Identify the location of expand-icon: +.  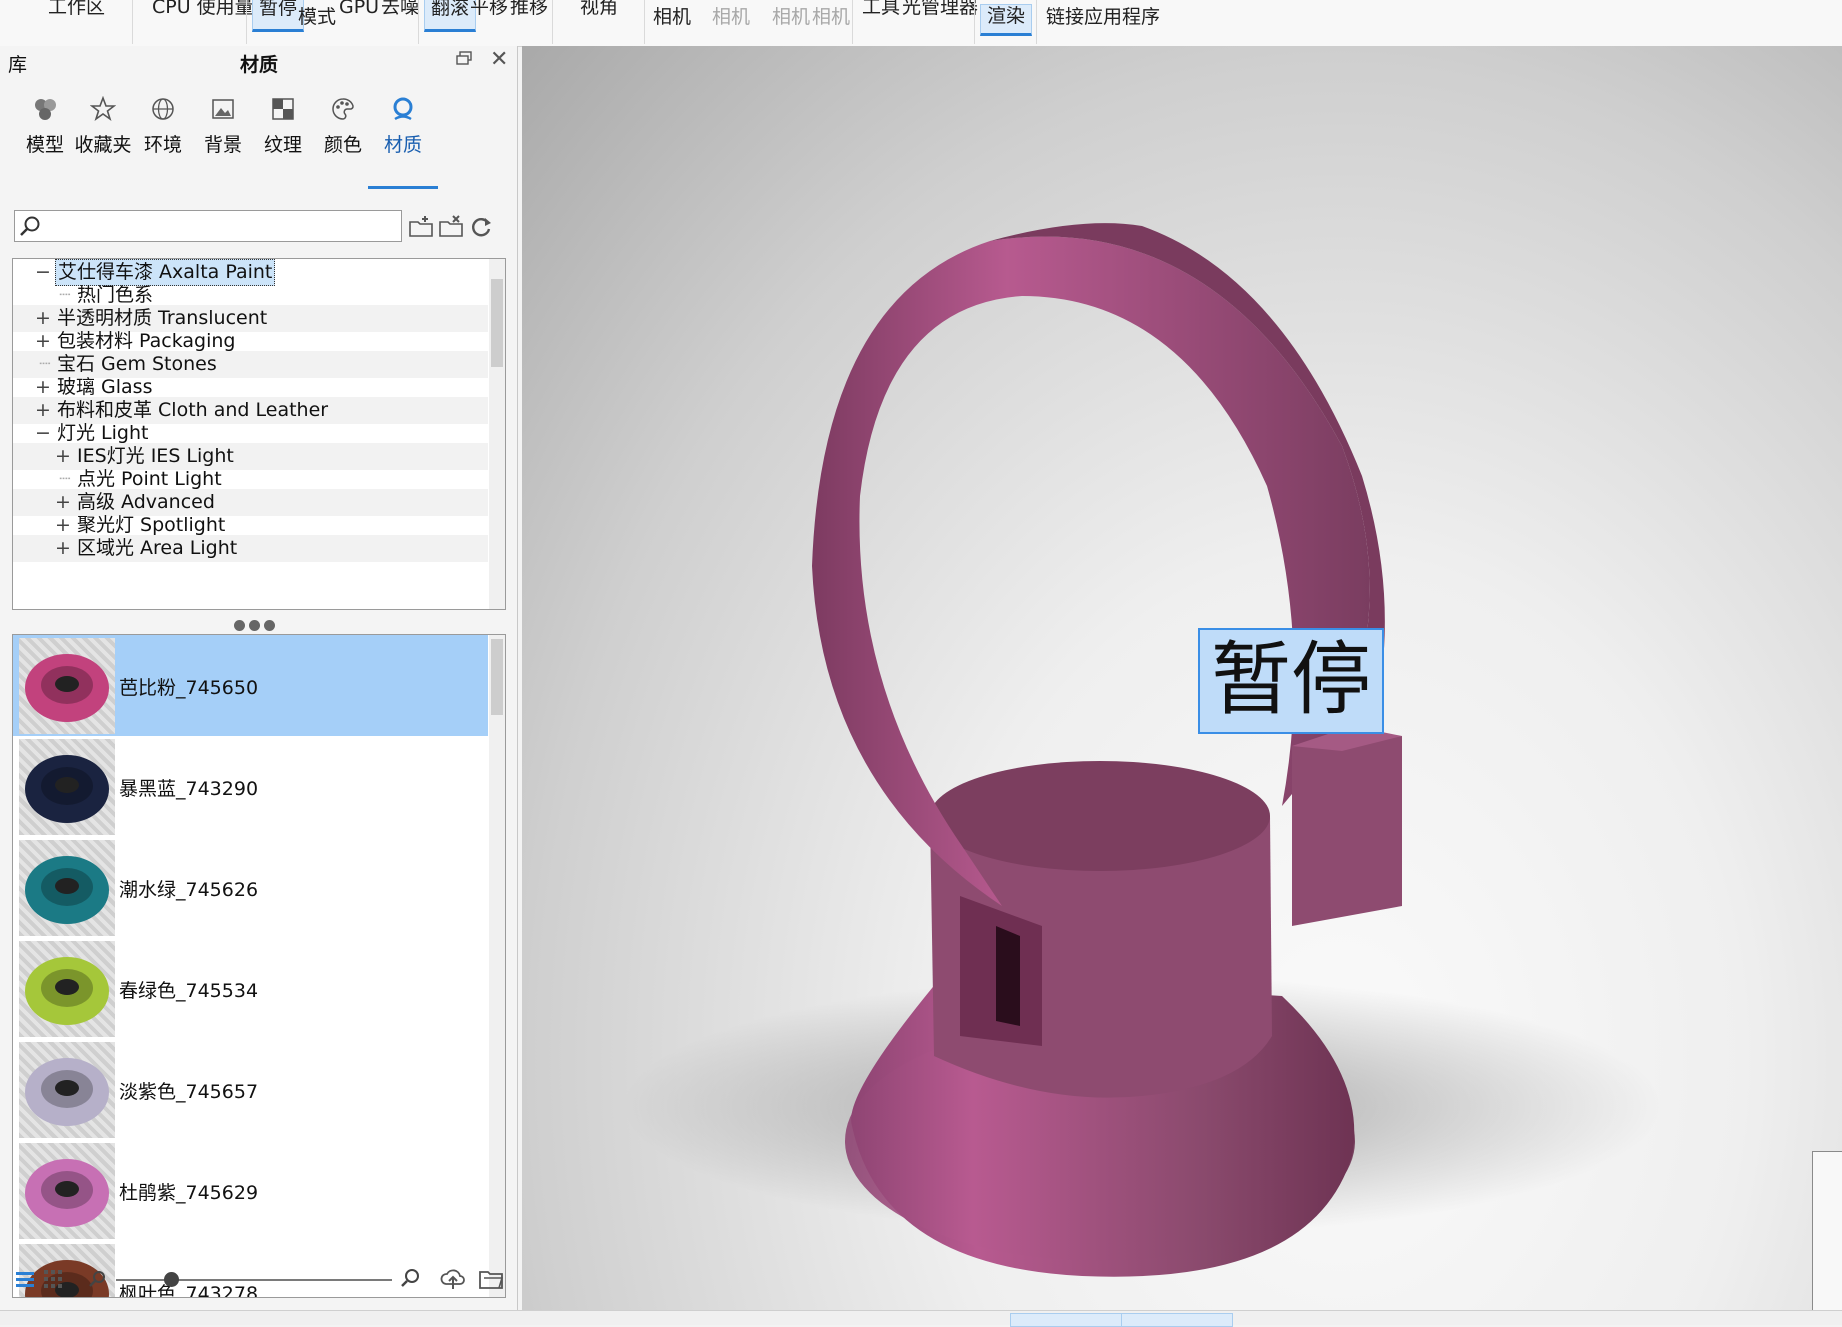
(63, 548).